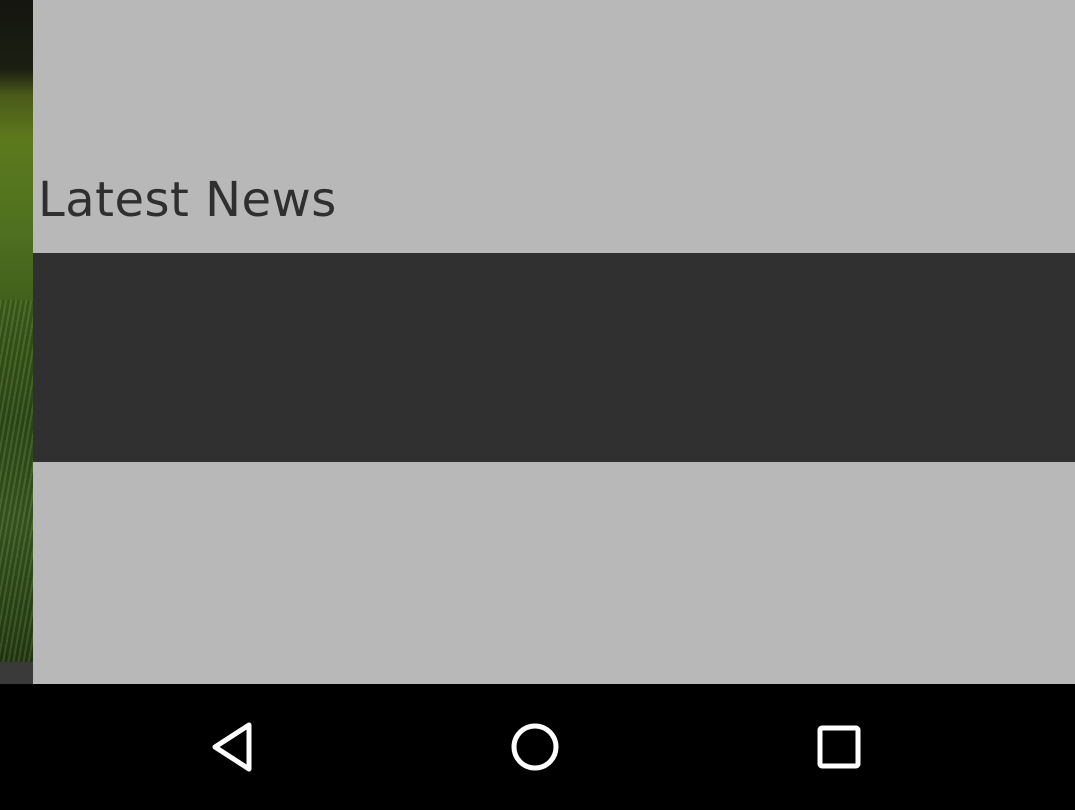  I want to click on recents-square-icon, so click(839, 747).